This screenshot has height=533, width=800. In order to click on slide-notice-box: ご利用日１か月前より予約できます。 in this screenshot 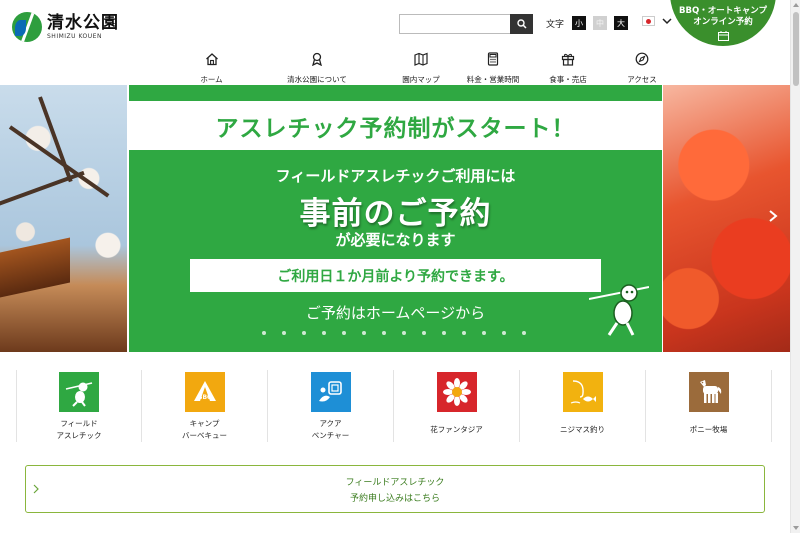, I will do `click(395, 275)`.